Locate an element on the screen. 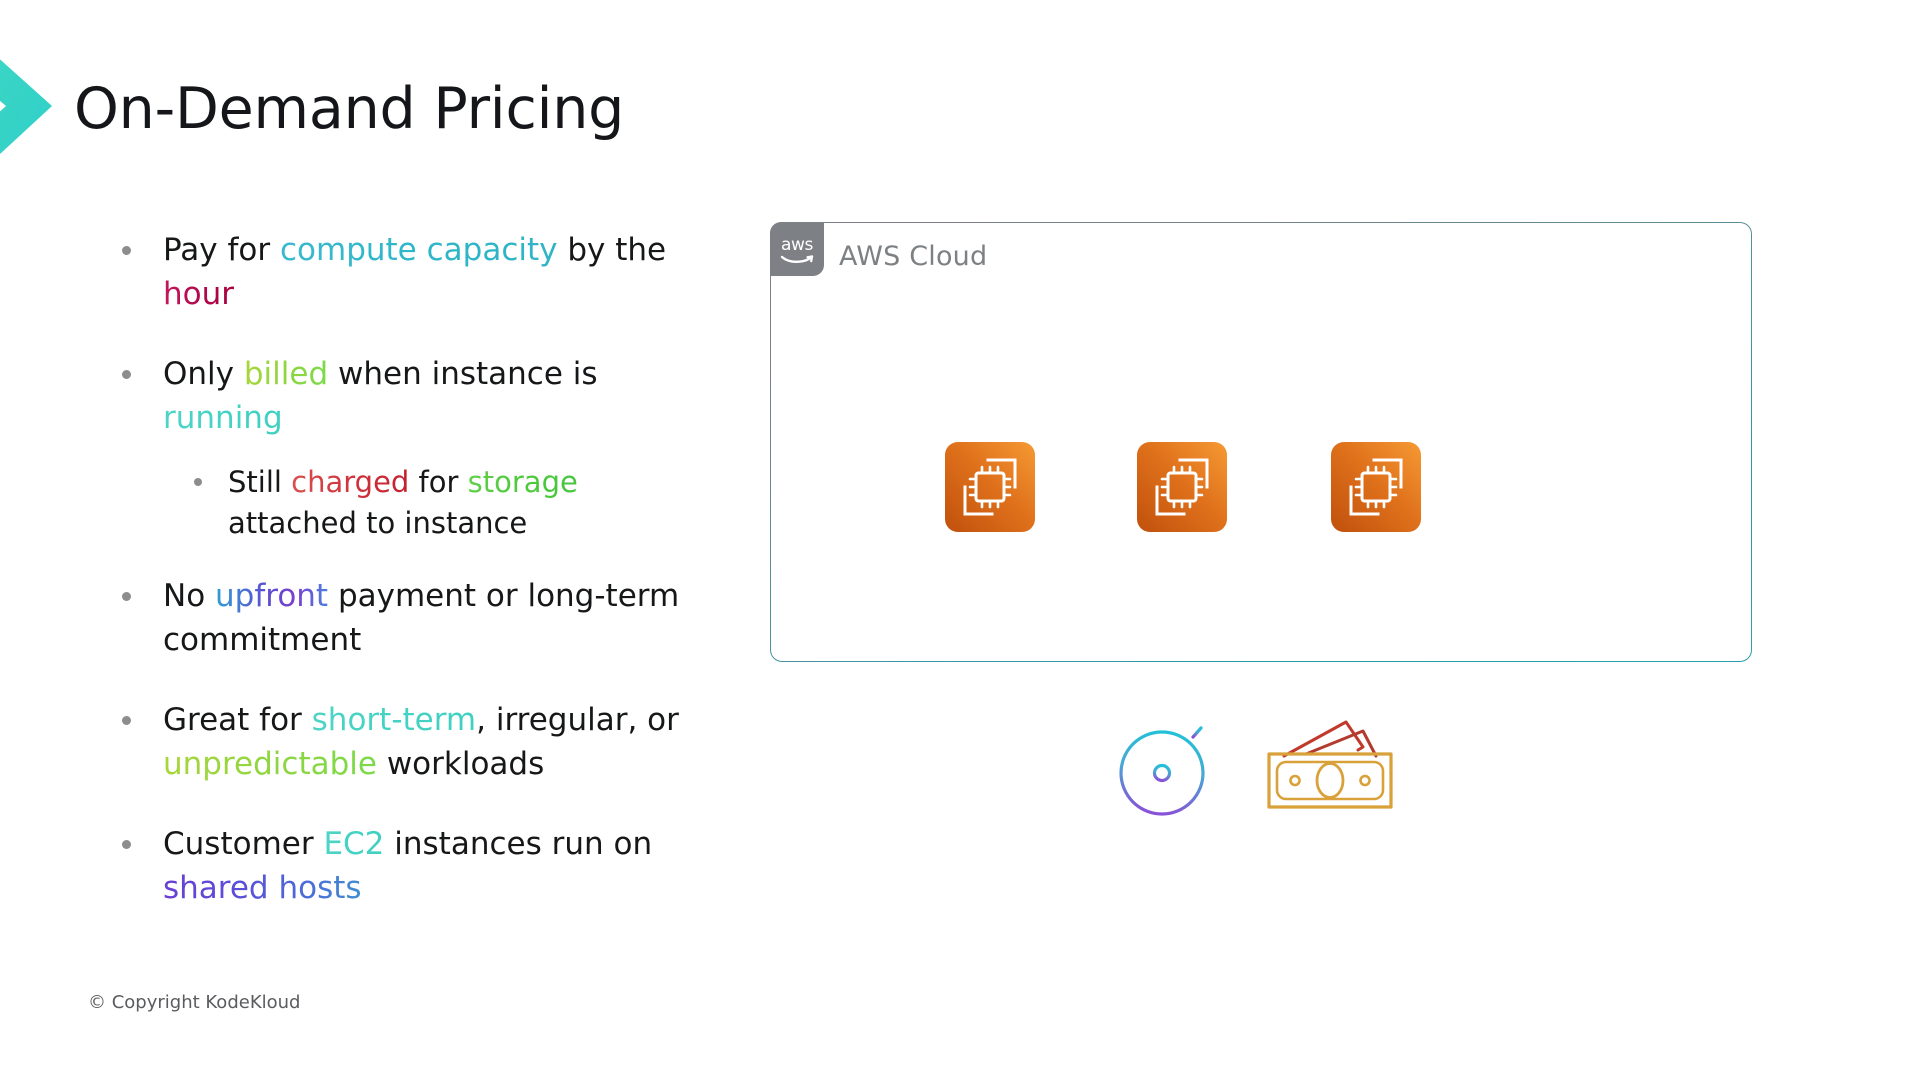 The width and height of the screenshot is (1920, 1080). bullet-item: Pay for compute capacity by the hour is located at coordinates (422, 272).